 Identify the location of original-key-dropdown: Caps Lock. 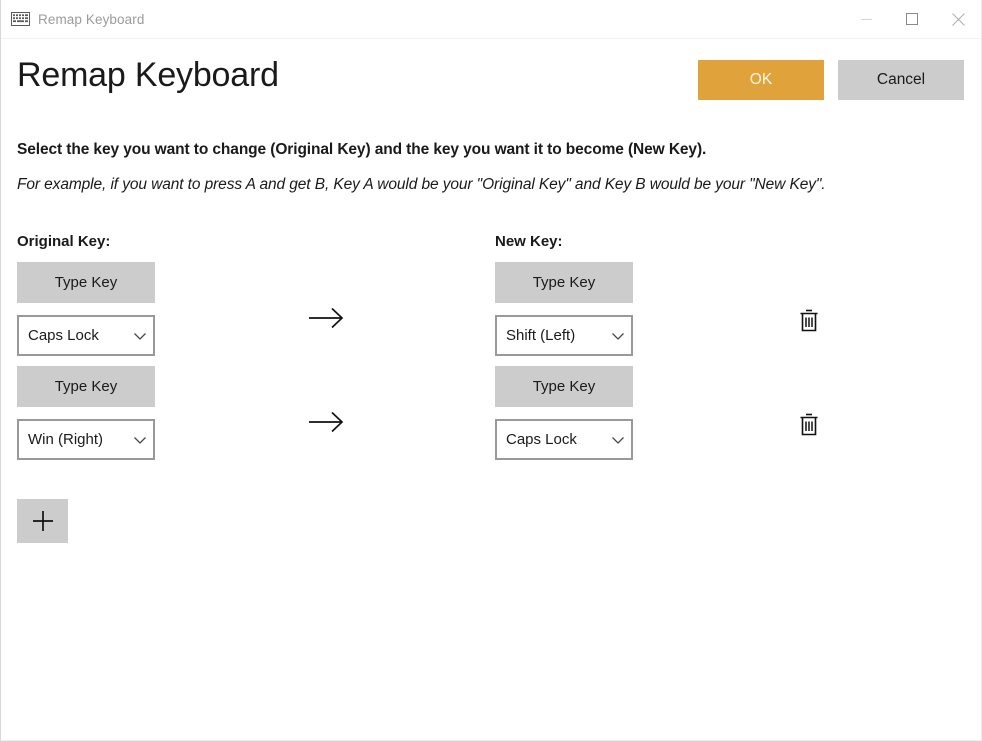
(86, 335).